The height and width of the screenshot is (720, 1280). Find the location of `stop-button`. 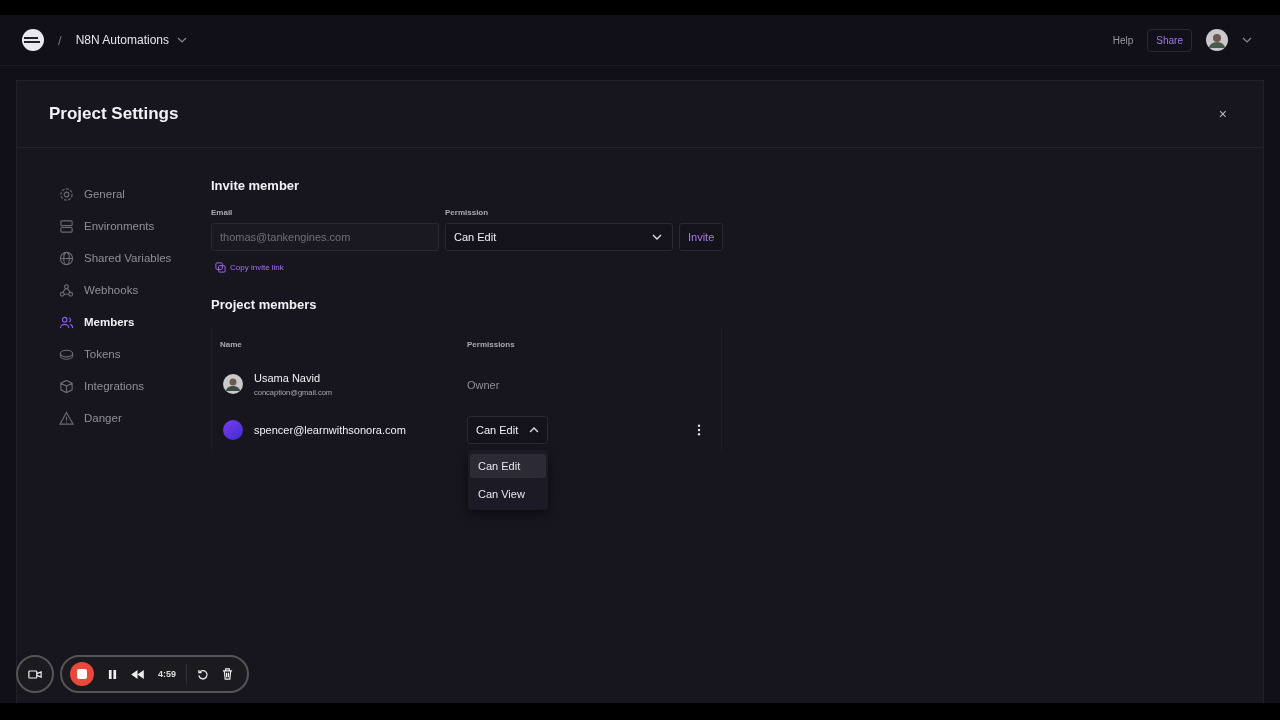

stop-button is located at coordinates (82, 674).